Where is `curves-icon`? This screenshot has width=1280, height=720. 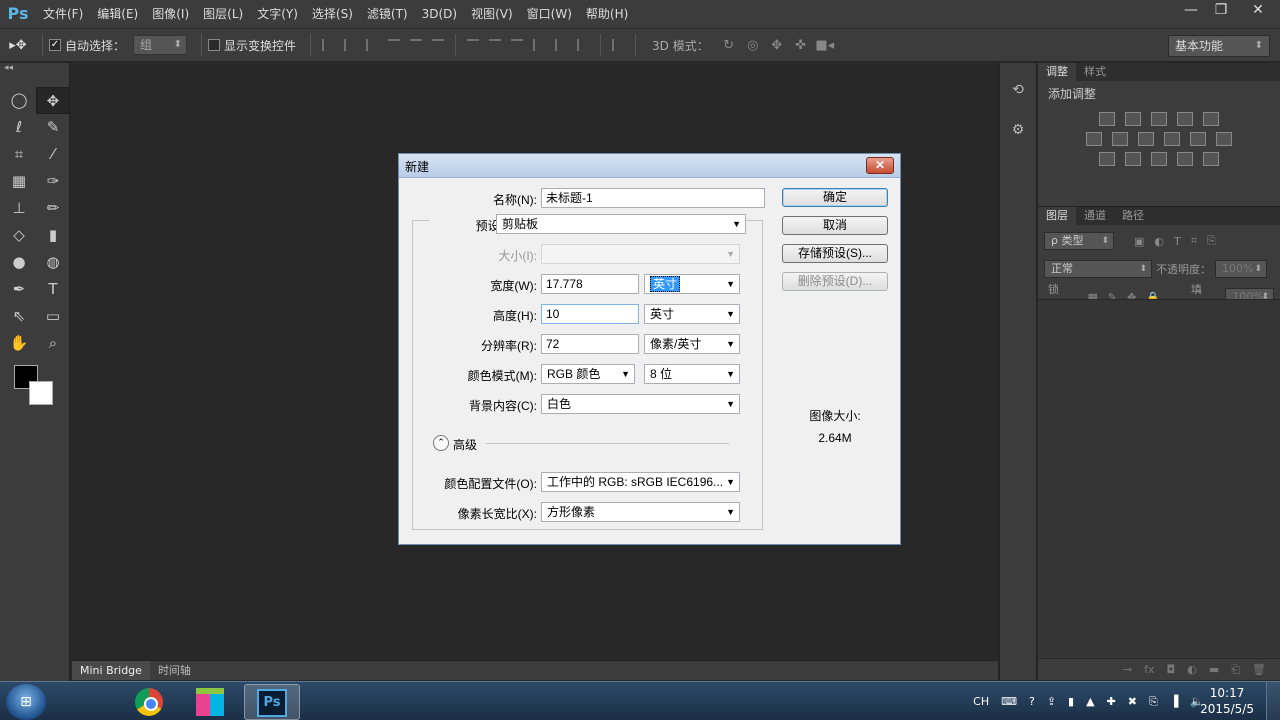
curves-icon is located at coordinates (1159, 119).